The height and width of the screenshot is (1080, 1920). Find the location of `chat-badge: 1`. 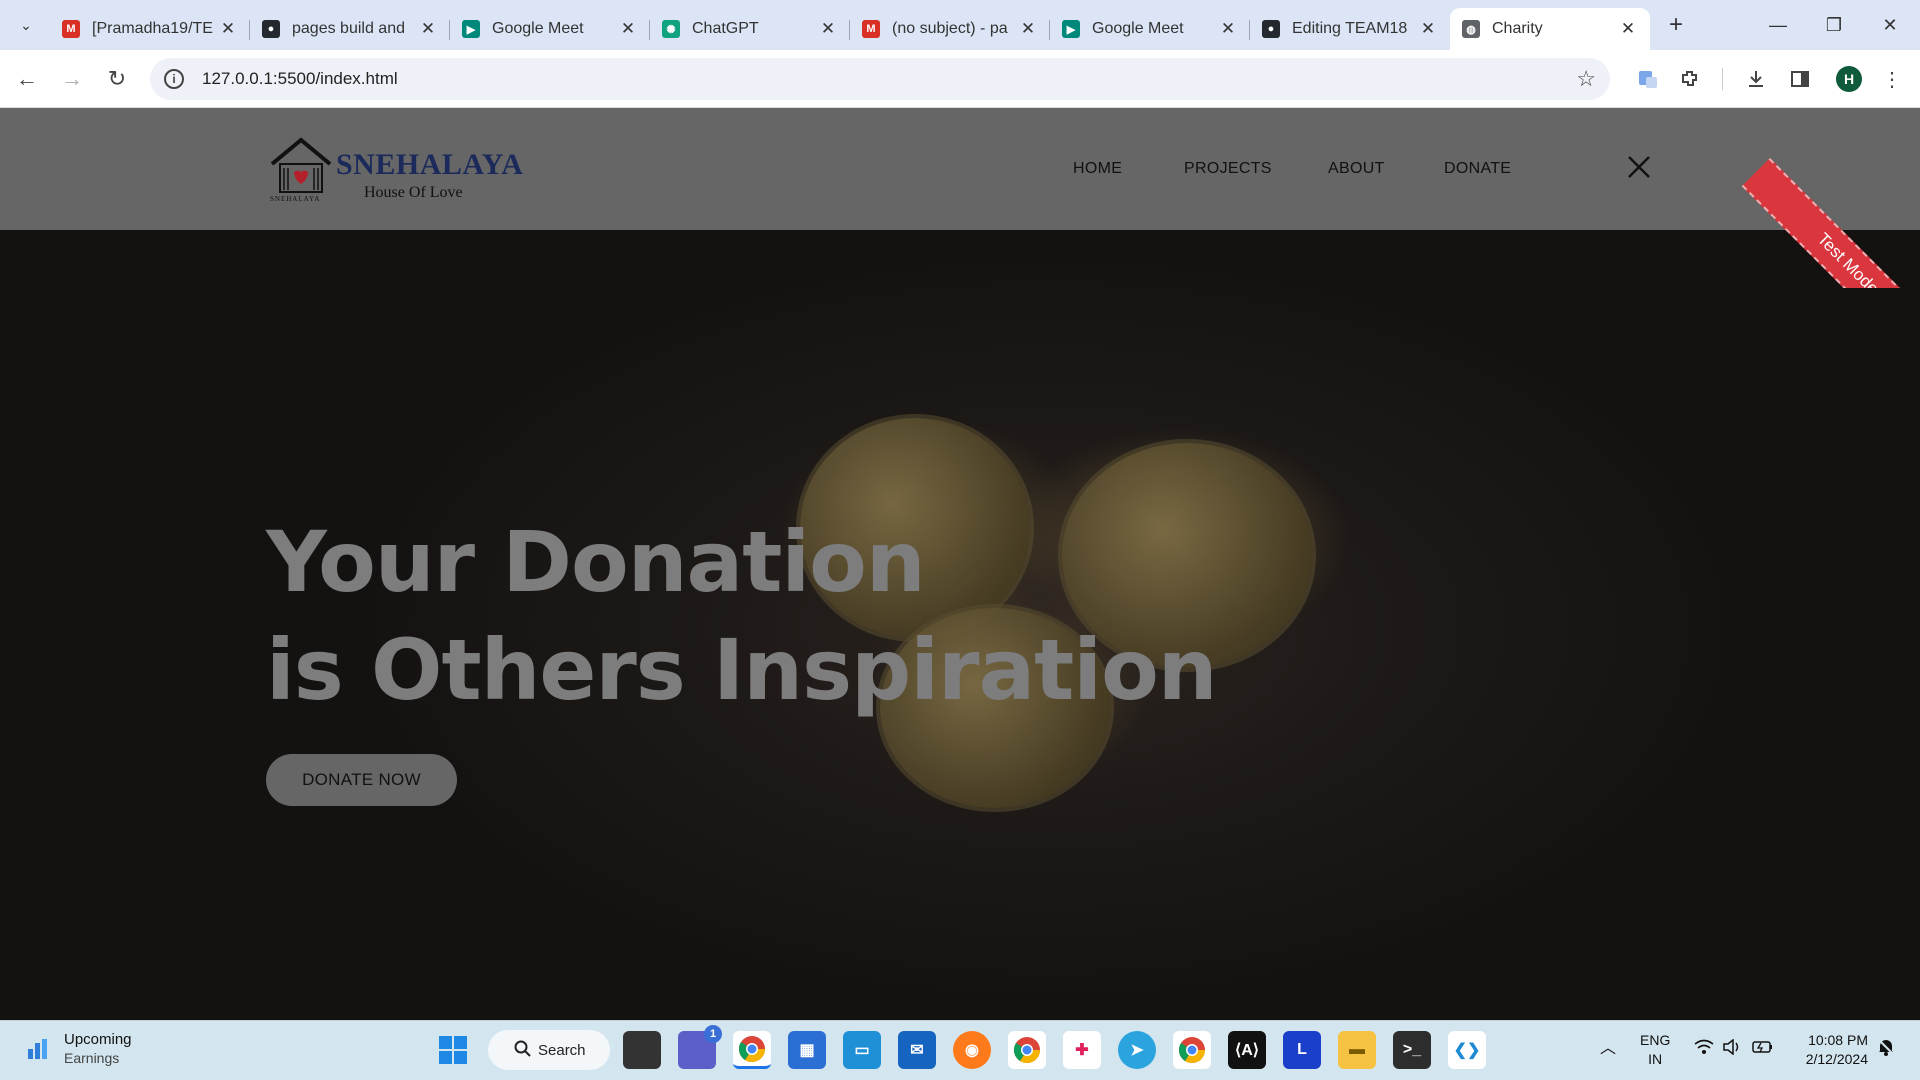

chat-badge: 1 is located at coordinates (713, 1034).